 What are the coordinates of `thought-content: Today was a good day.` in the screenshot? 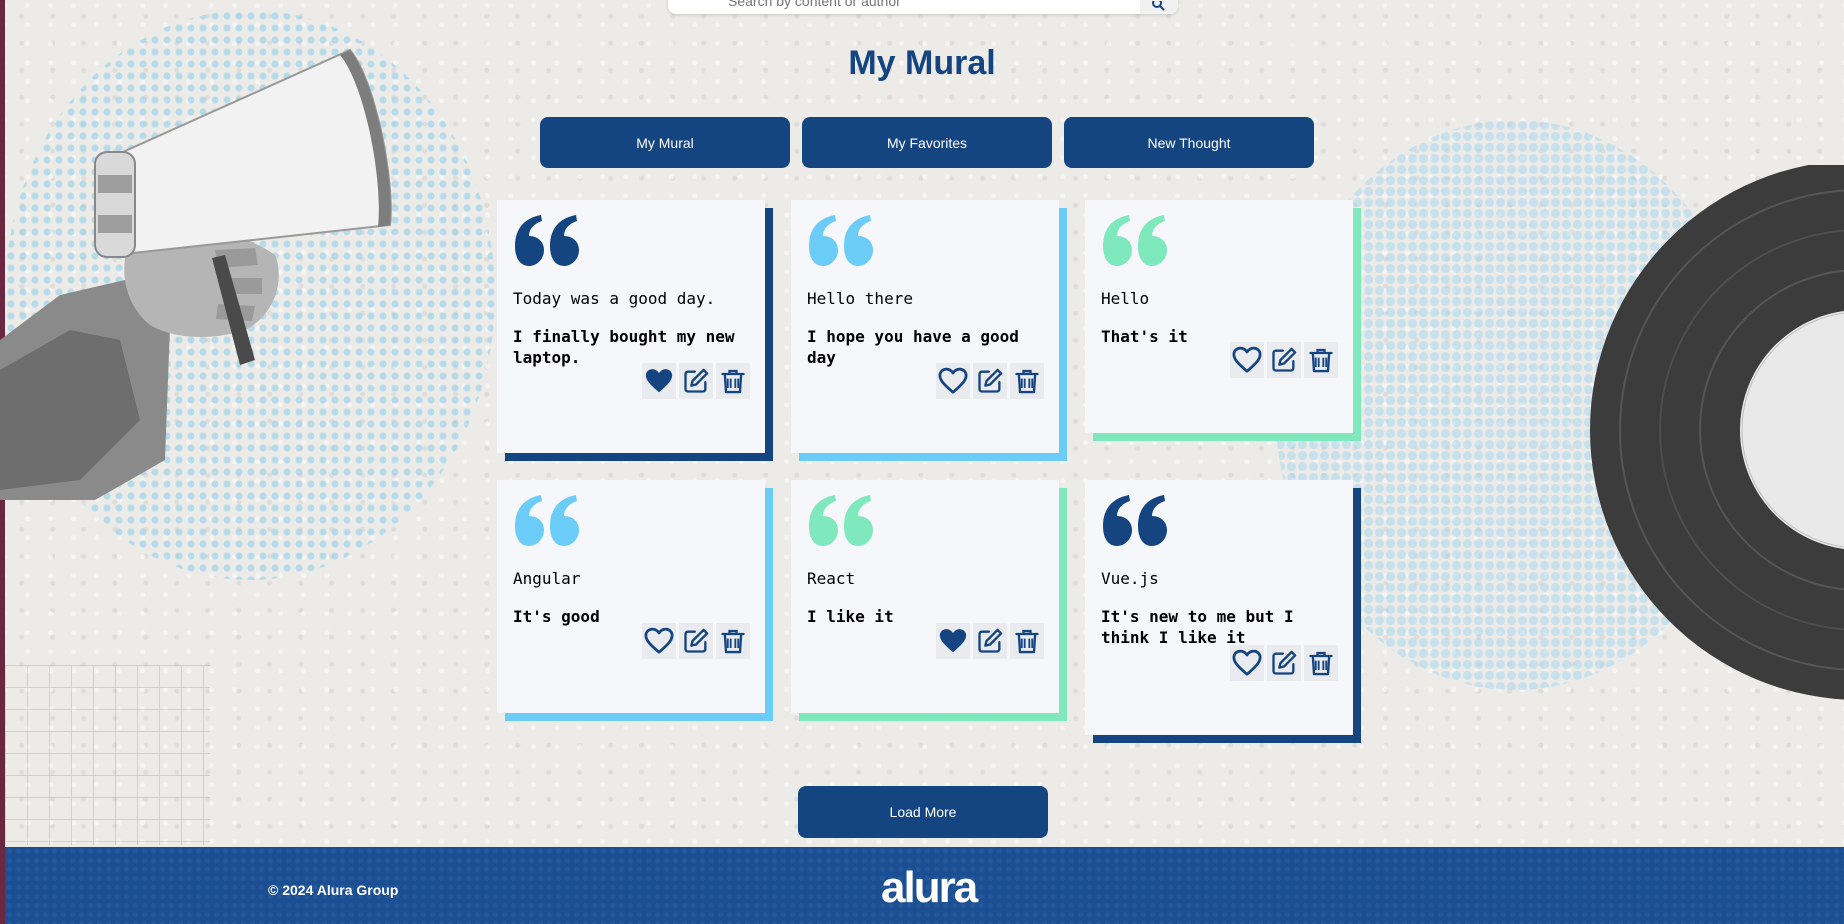 It's located at (614, 298).